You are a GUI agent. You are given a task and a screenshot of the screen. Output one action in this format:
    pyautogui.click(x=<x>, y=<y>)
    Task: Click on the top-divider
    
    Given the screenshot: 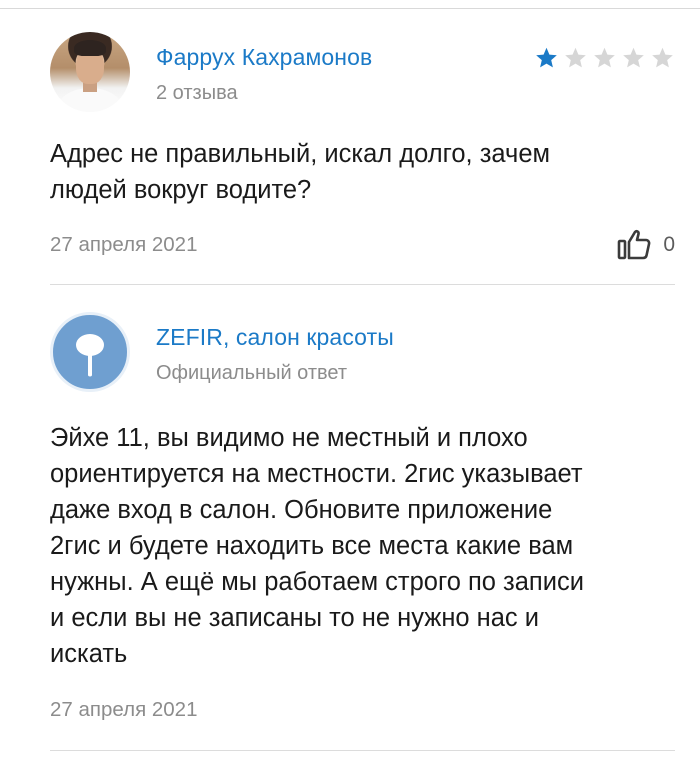 What is the action you would take?
    pyautogui.click(x=350, y=4)
    